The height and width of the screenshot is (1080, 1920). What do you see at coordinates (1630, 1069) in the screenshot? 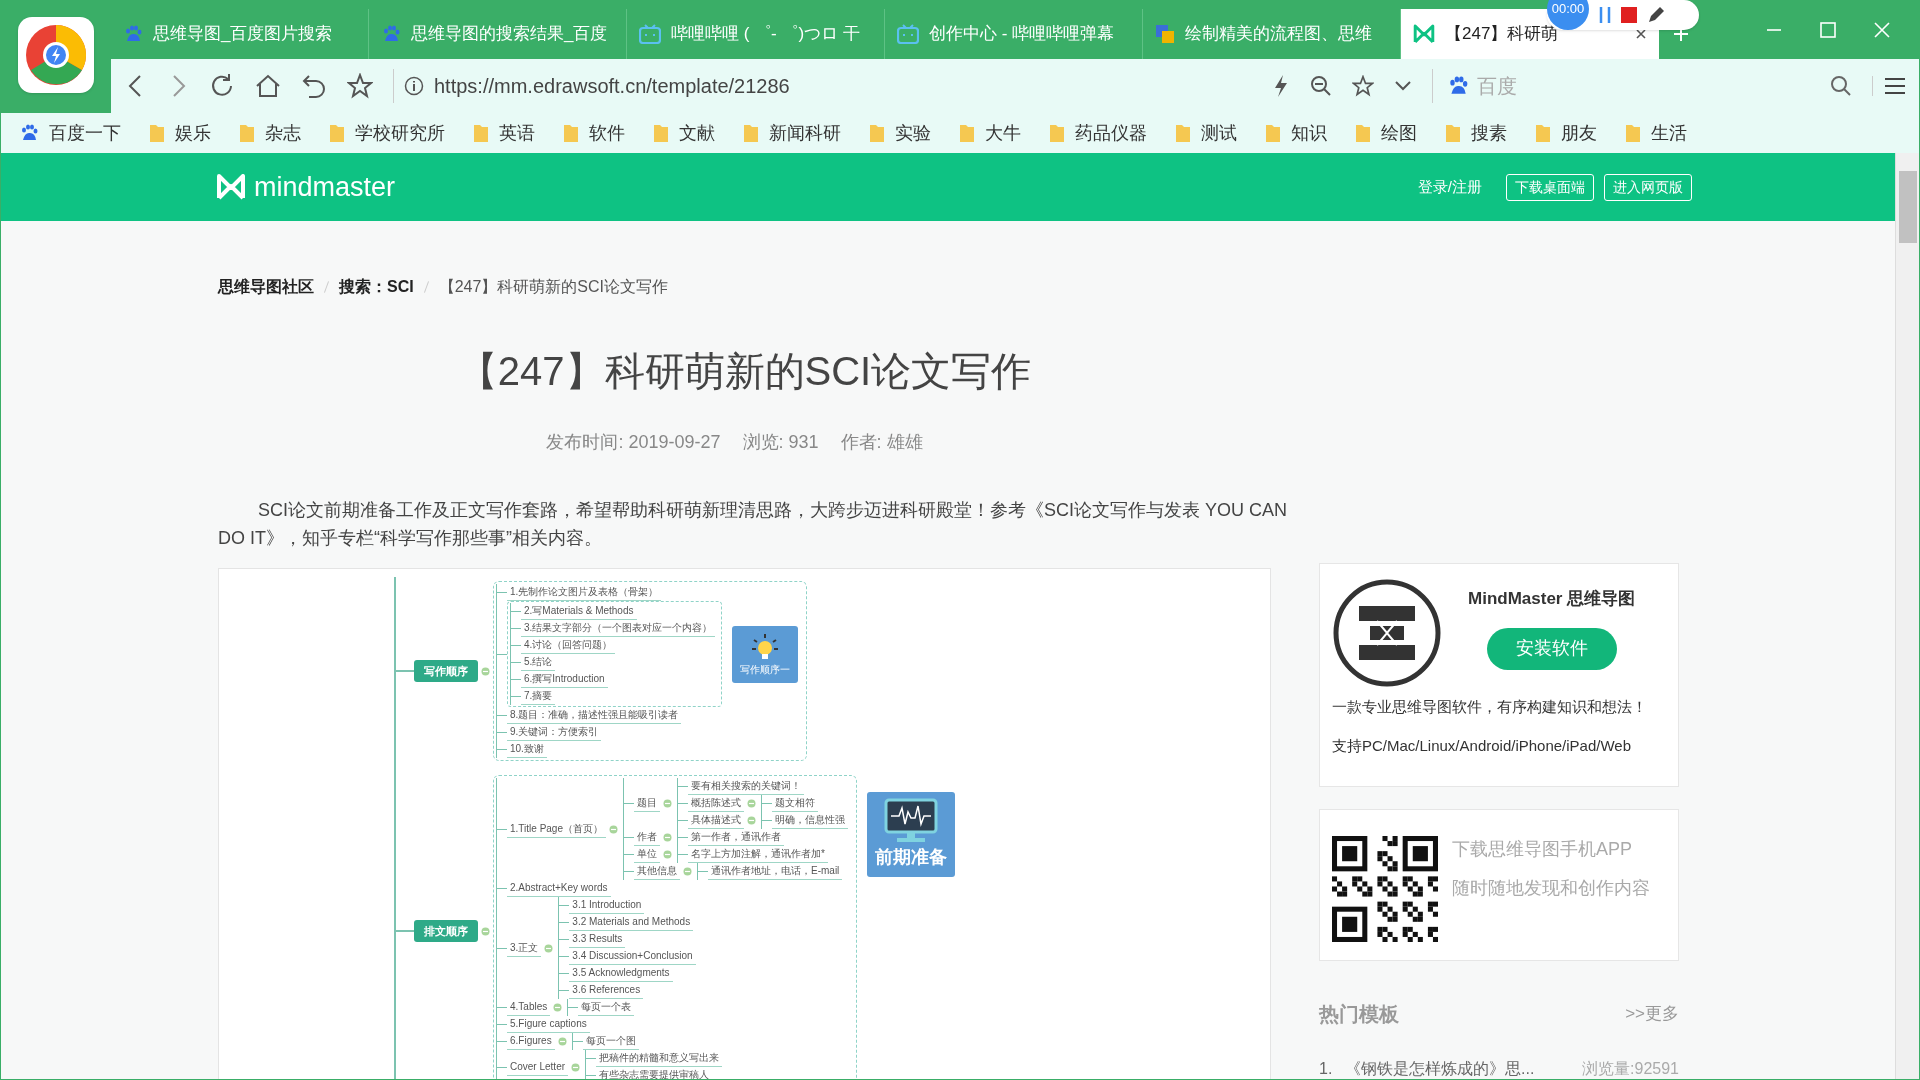
I see `view-count: 浏览量:92591` at bounding box center [1630, 1069].